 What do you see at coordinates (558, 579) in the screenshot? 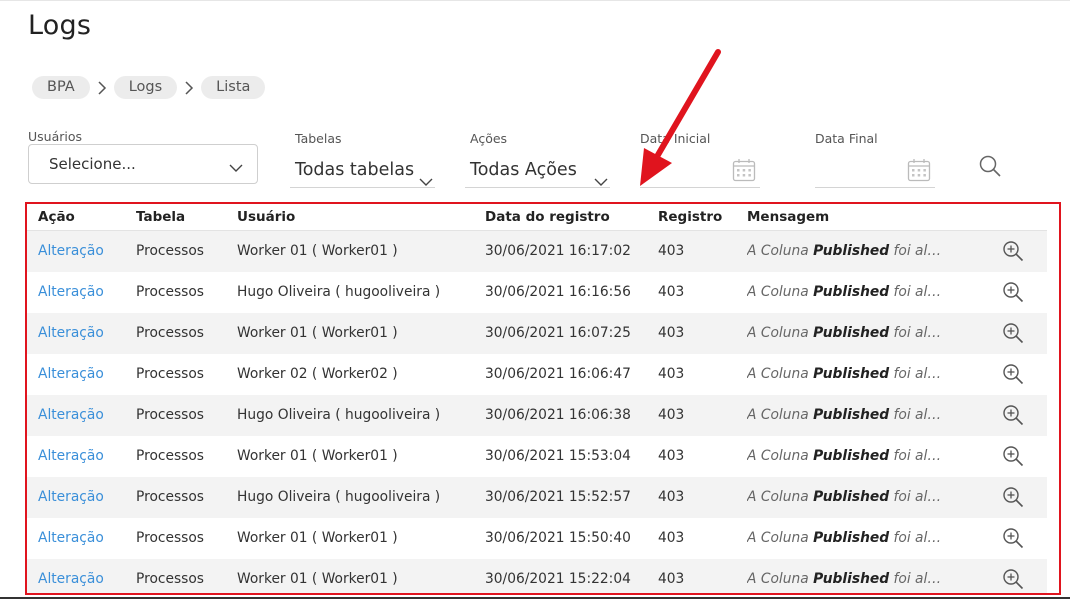
I see `data-cell: 30/06/2021 15:22:04` at bounding box center [558, 579].